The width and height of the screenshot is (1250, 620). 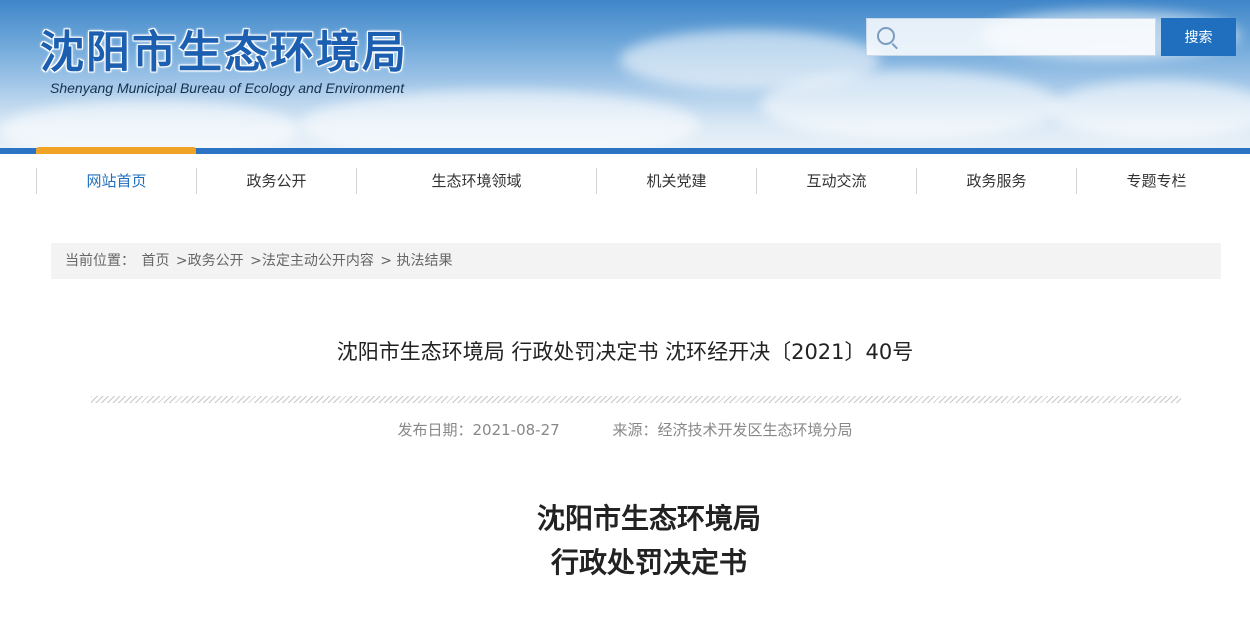 What do you see at coordinates (676, 181) in the screenshot?
I see `nav-item-party-building: 机关党建` at bounding box center [676, 181].